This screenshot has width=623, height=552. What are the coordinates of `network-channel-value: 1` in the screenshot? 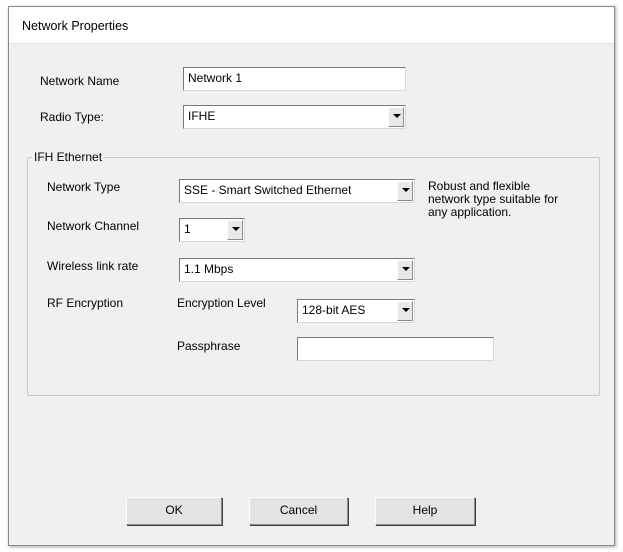 It's located at (187, 229).